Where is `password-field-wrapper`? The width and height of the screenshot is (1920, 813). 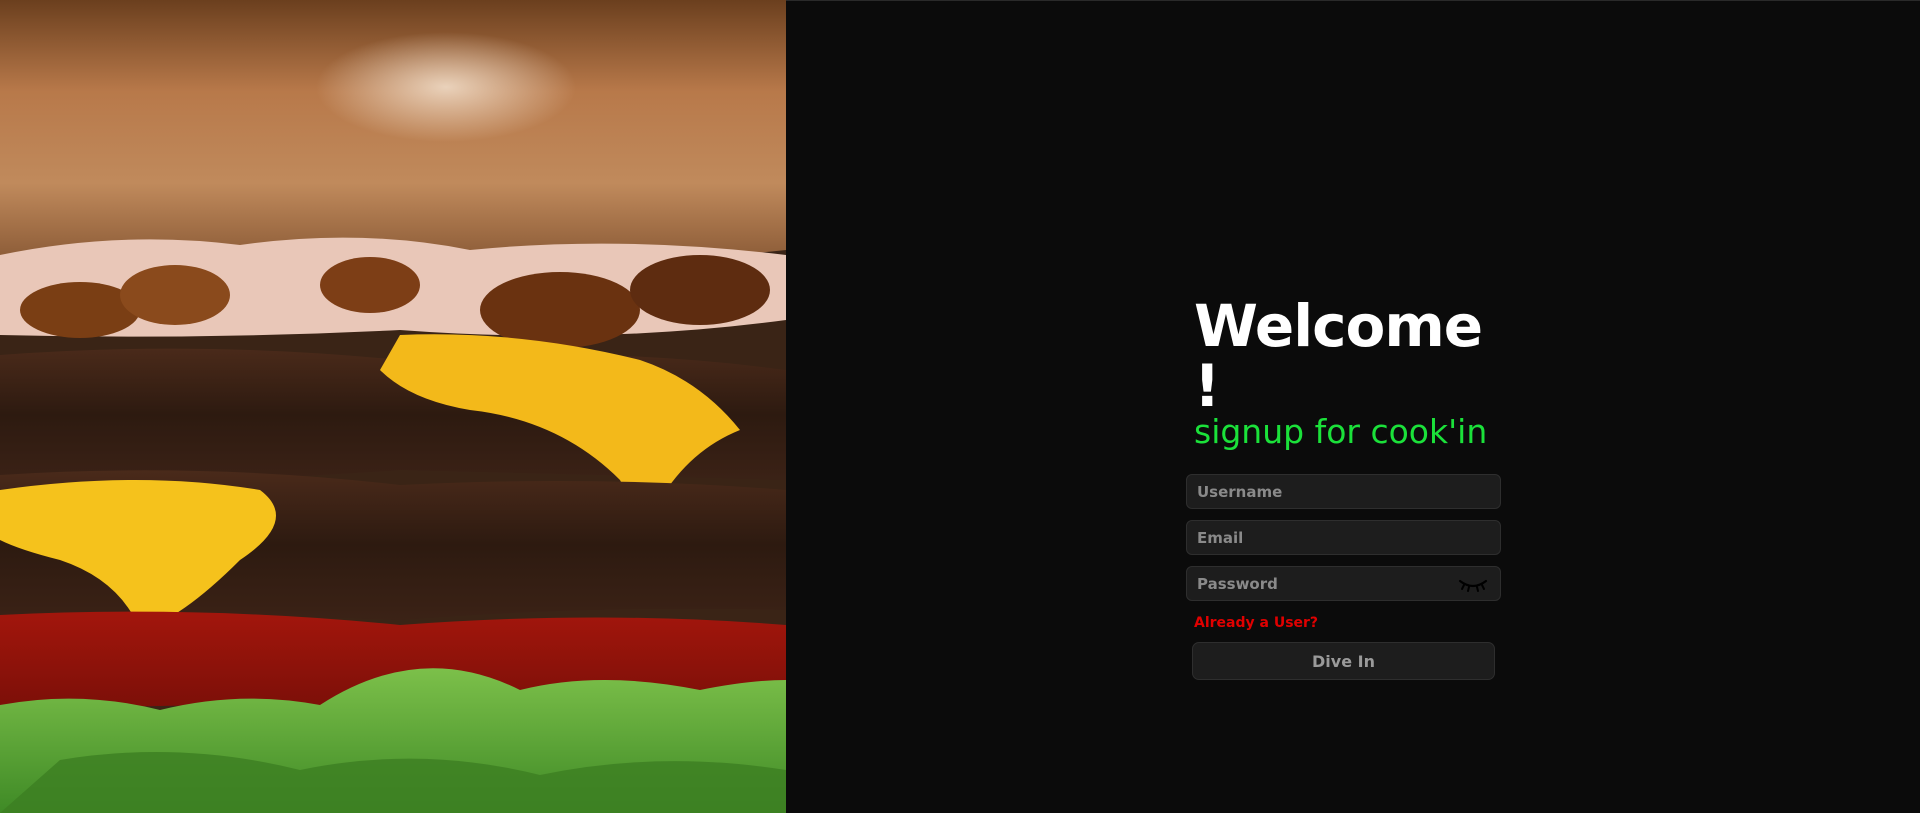
password-field-wrapper is located at coordinates (1343, 583).